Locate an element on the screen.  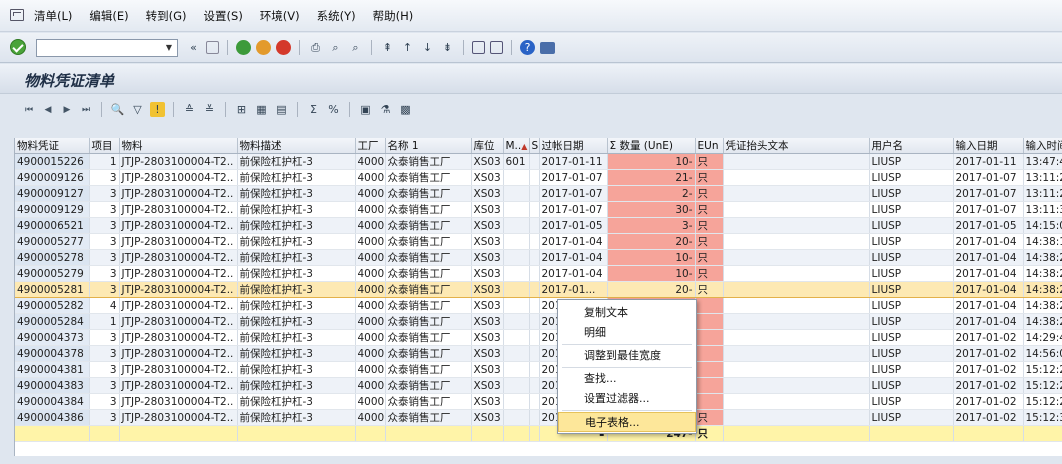
context-menu-item: 调整到最佳宽度 is located at coordinates (627, 356).